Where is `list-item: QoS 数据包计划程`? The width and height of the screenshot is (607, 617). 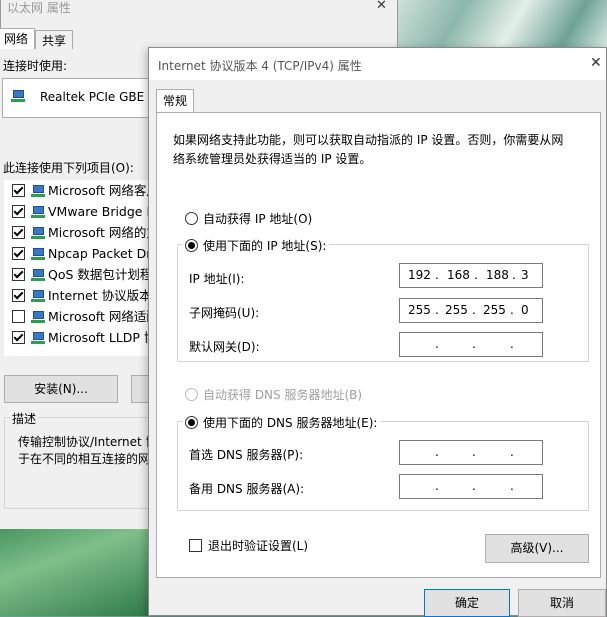
list-item: QoS 数据包计划程 is located at coordinates (82, 275).